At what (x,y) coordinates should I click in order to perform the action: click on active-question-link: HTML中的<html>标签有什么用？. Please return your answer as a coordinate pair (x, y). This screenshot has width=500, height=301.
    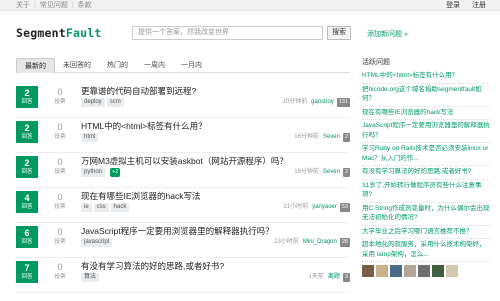
    Looking at the image, I should click on (426, 77).